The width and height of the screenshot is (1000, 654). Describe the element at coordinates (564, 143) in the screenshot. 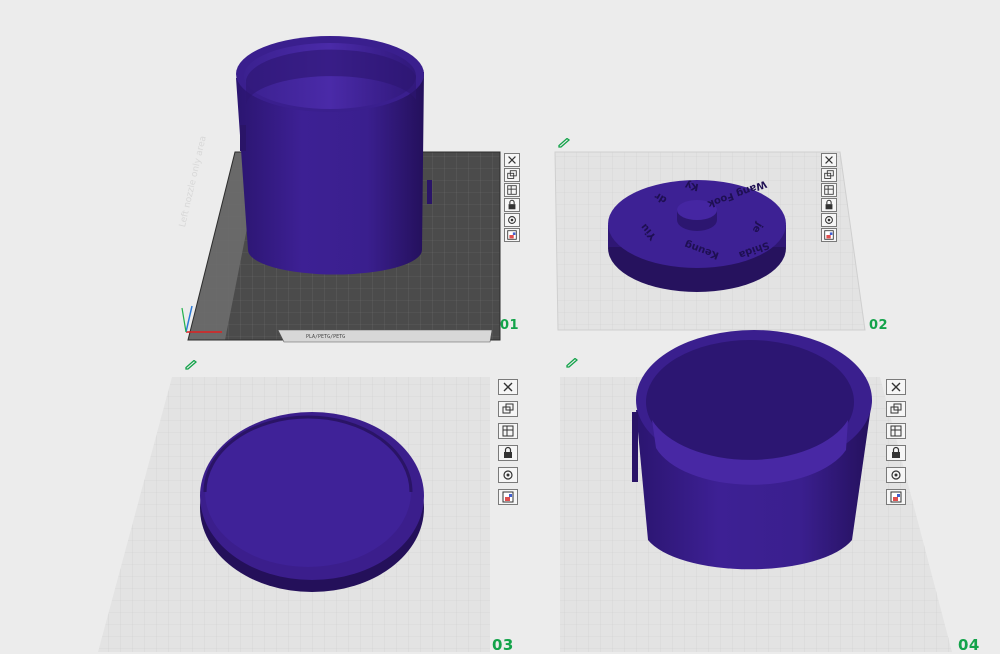

I see `plate-2-edit-icon` at that location.